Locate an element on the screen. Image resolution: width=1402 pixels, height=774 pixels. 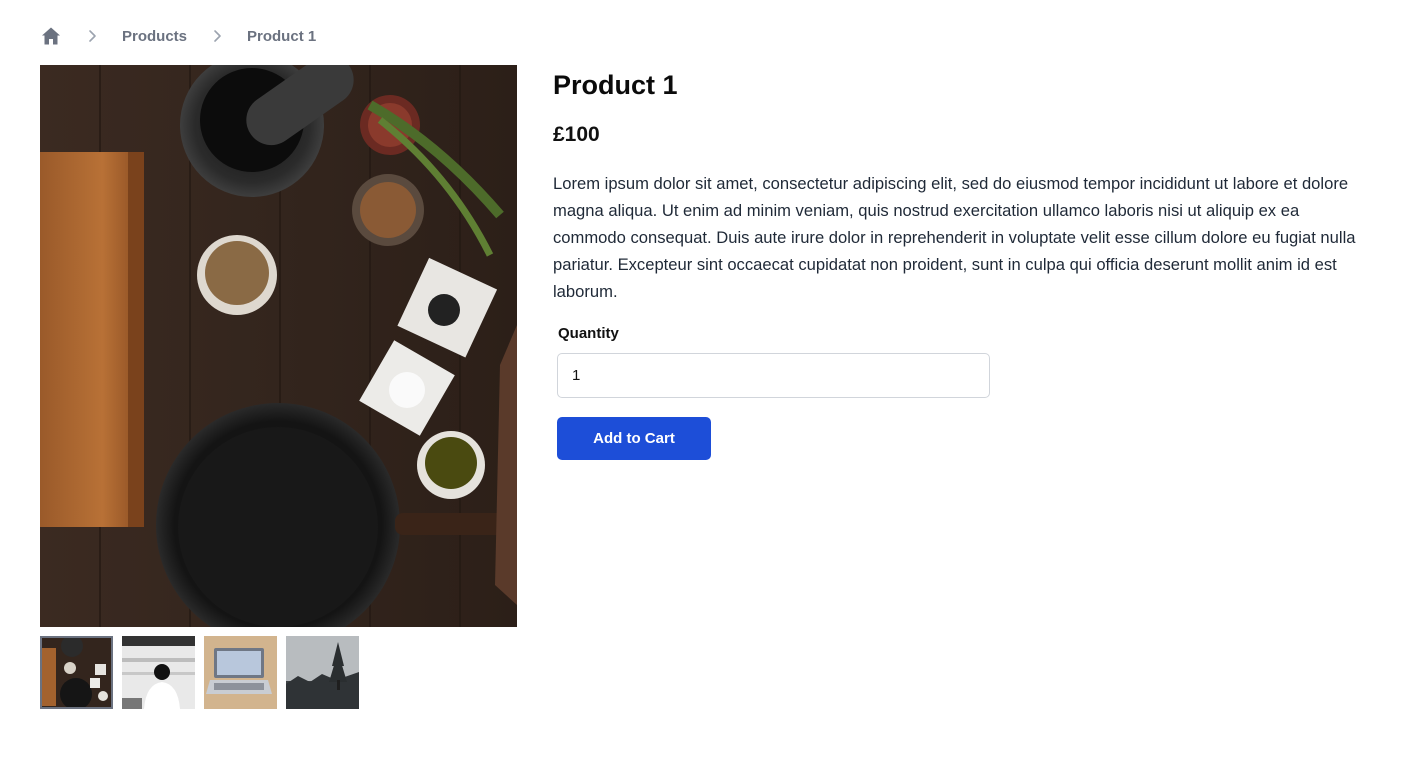
product-price: £100 is located at coordinates (576, 134).